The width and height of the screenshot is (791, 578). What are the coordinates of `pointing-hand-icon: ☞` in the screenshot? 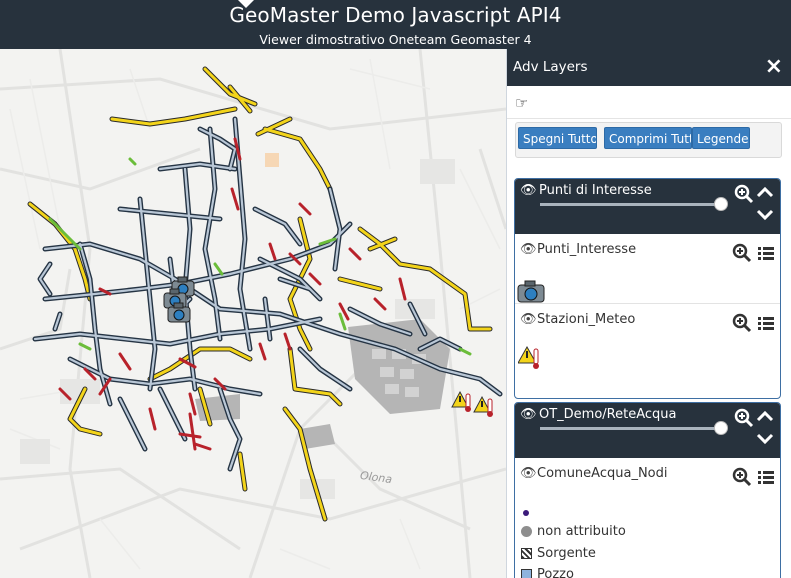 It's located at (521, 103).